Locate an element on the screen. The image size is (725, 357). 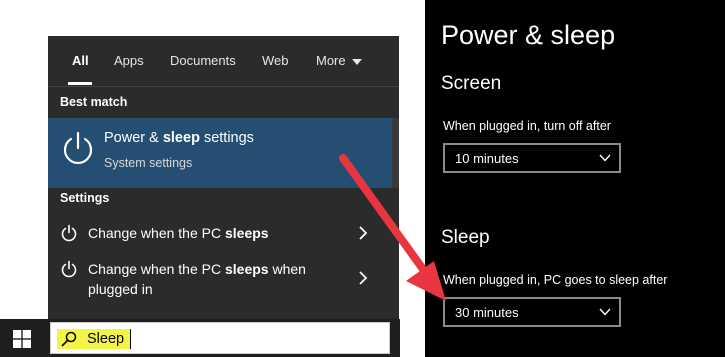
sleep-timeout-label: When plugged in, PC goes to sleep after is located at coordinates (555, 280).